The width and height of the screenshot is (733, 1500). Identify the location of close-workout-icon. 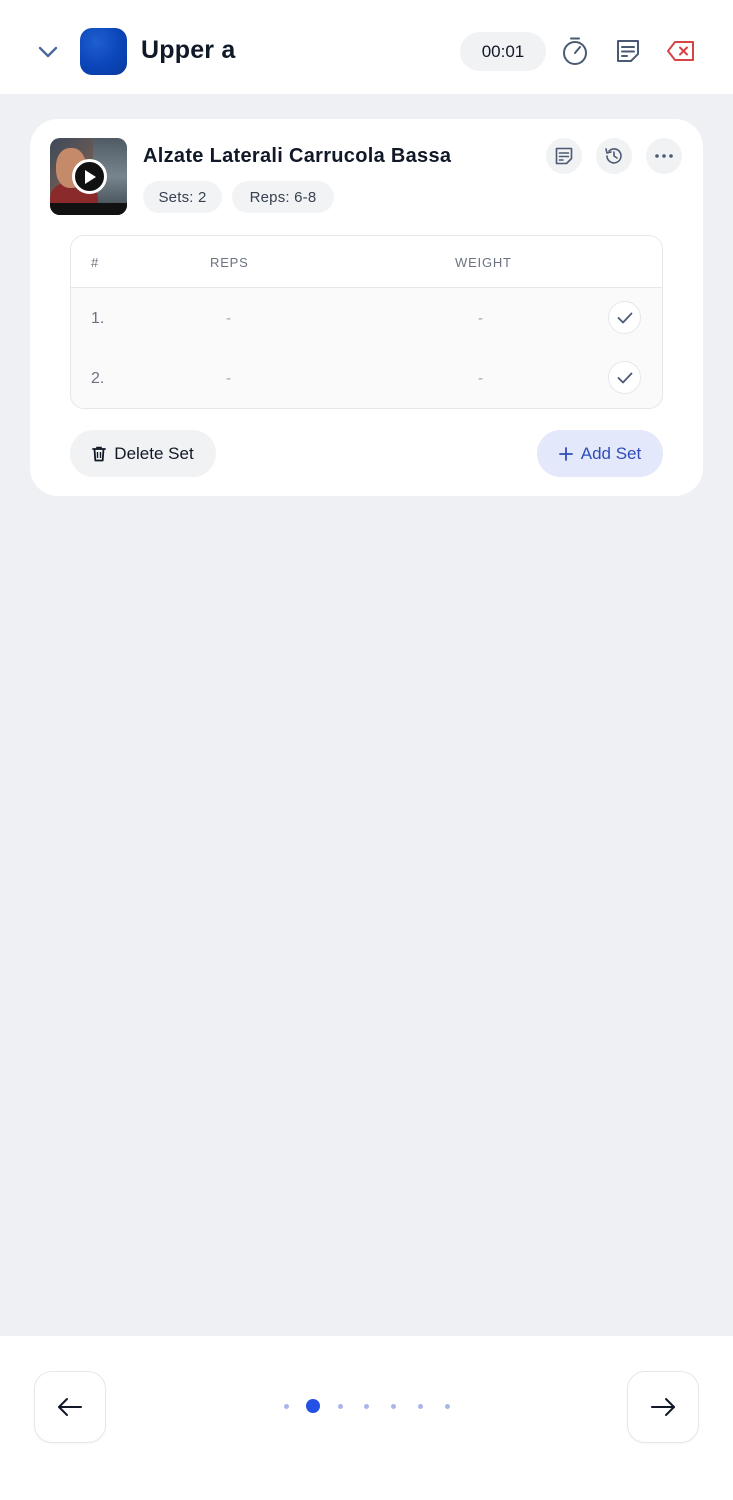
(680, 51).